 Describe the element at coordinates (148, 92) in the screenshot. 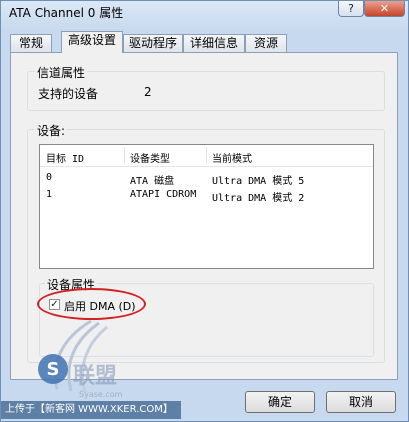

I see `supported-devices-value: 2` at that location.